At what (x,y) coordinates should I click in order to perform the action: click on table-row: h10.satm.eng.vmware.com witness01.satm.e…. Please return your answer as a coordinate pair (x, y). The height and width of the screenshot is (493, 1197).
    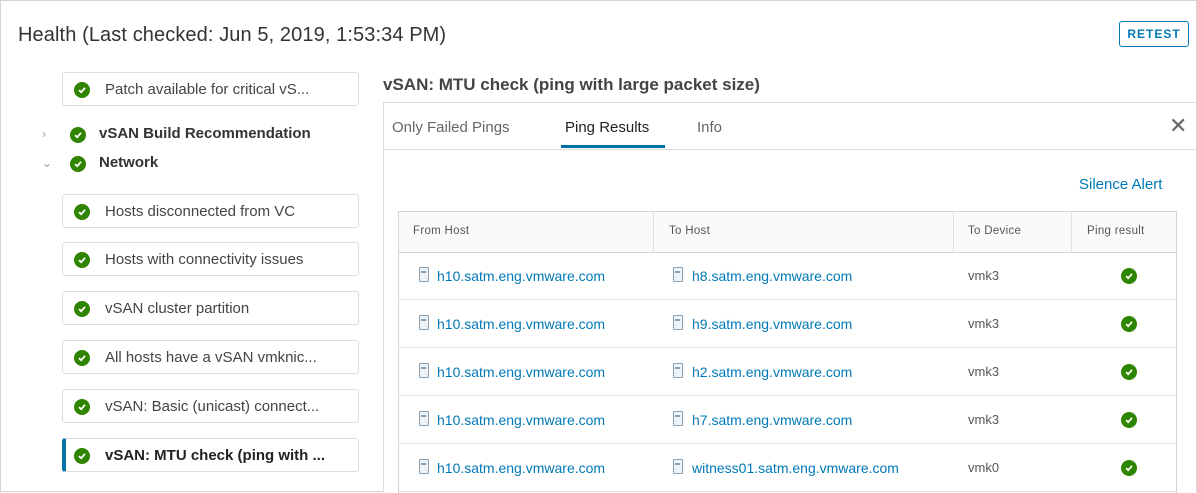
    Looking at the image, I should click on (787, 468).